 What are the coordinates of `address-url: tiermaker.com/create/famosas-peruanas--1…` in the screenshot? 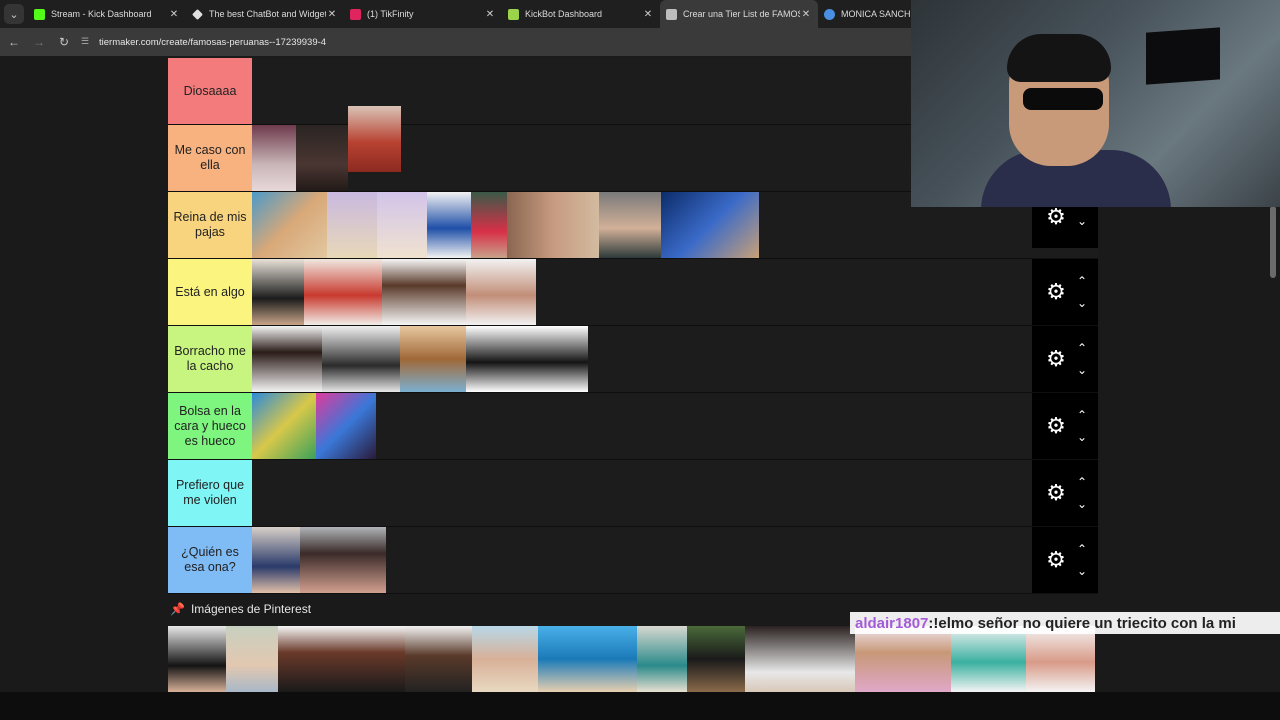 It's located at (213, 42).